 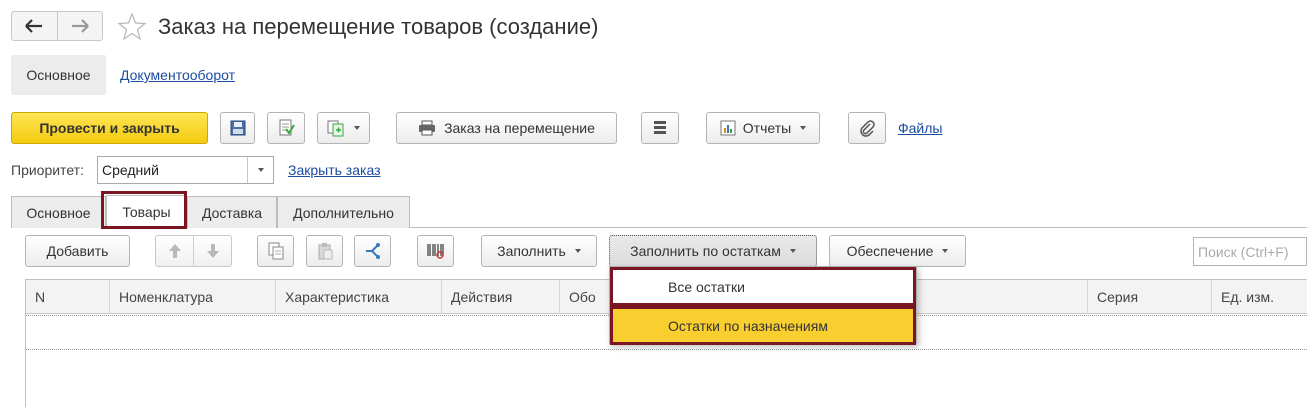 I want to click on favorite-button, so click(x=132, y=27).